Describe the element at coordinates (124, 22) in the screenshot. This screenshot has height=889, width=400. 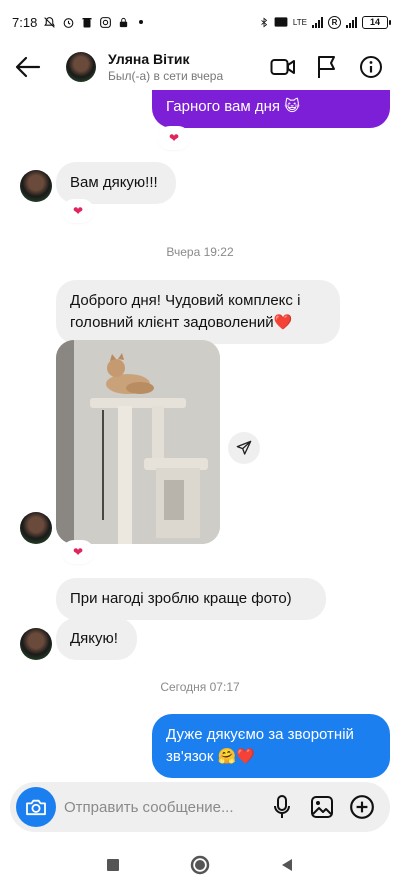
I see `lock-icon` at that location.